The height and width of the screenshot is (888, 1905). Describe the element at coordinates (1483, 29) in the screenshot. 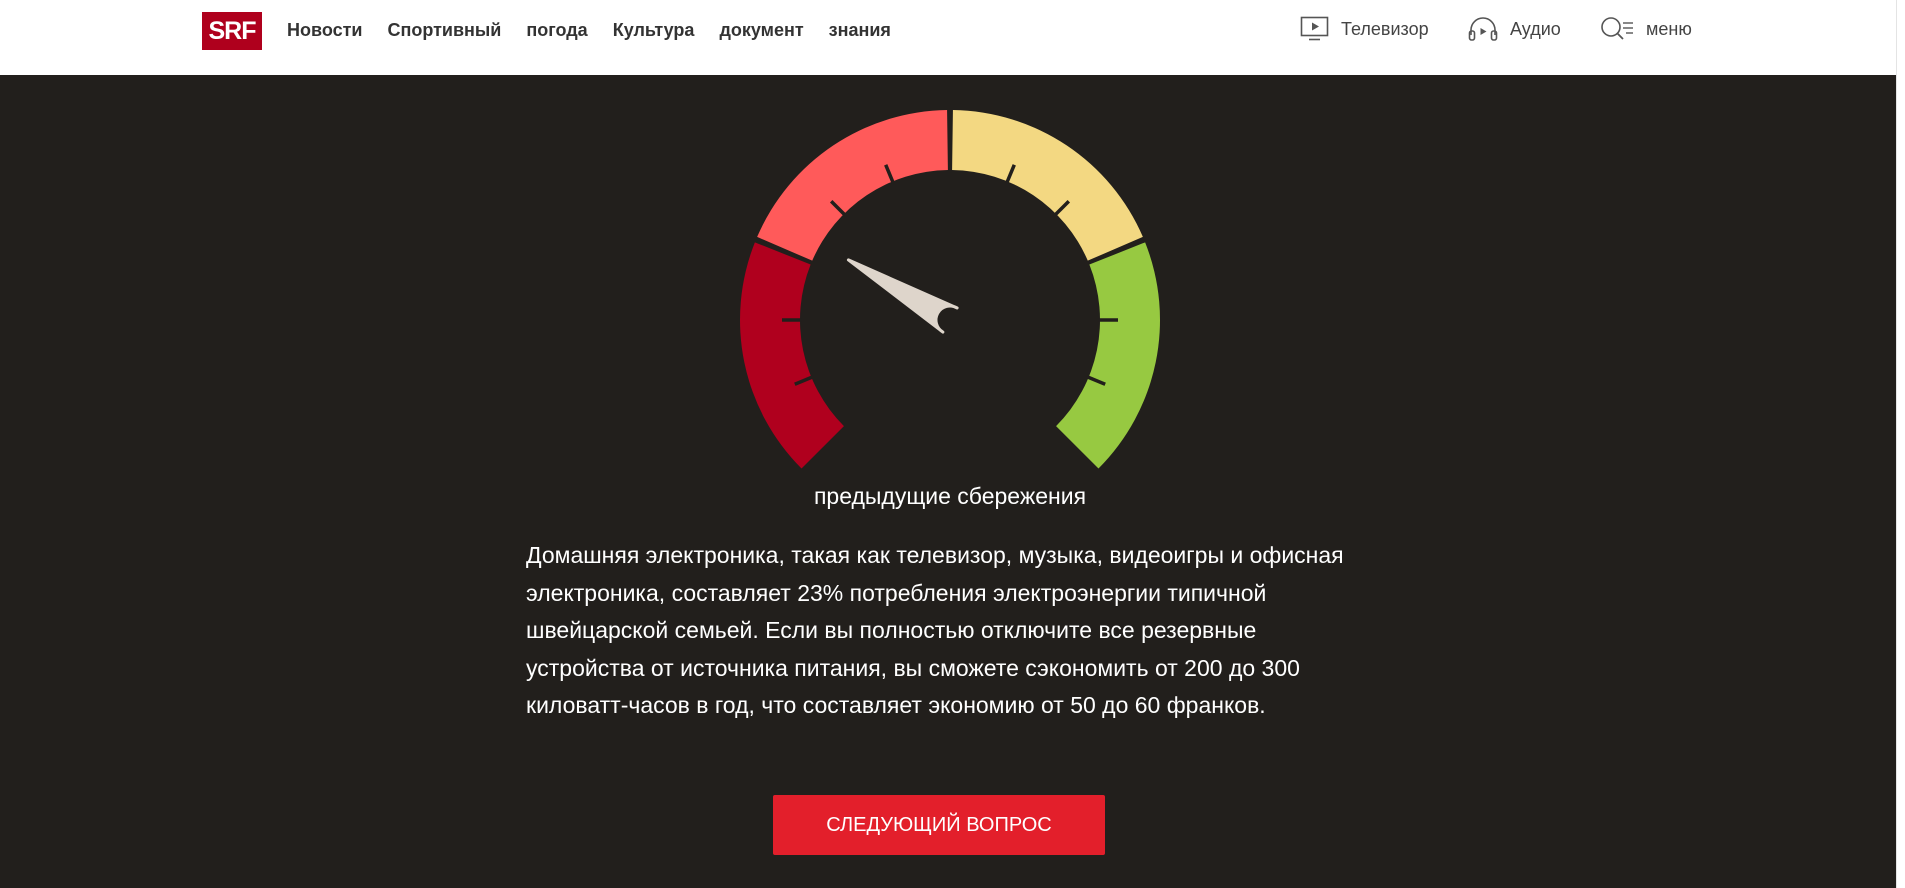

I see `headphones-icon` at that location.